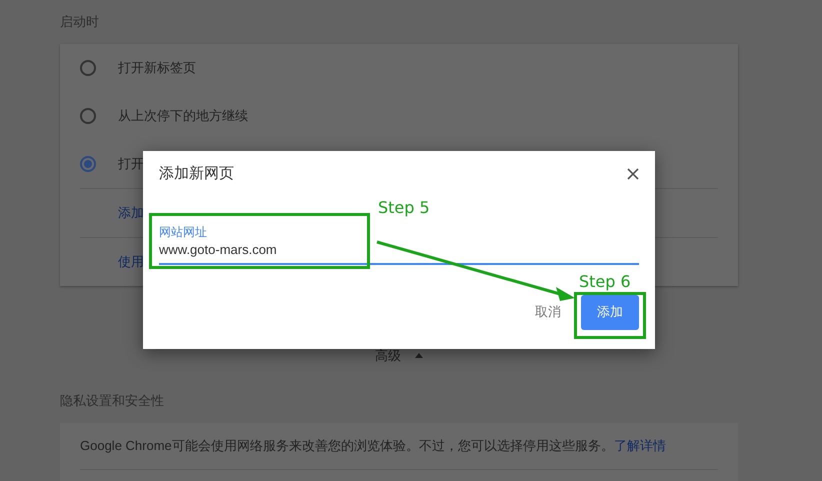 The image size is (822, 481). I want to click on option-label: 打开新标签页, so click(157, 67).